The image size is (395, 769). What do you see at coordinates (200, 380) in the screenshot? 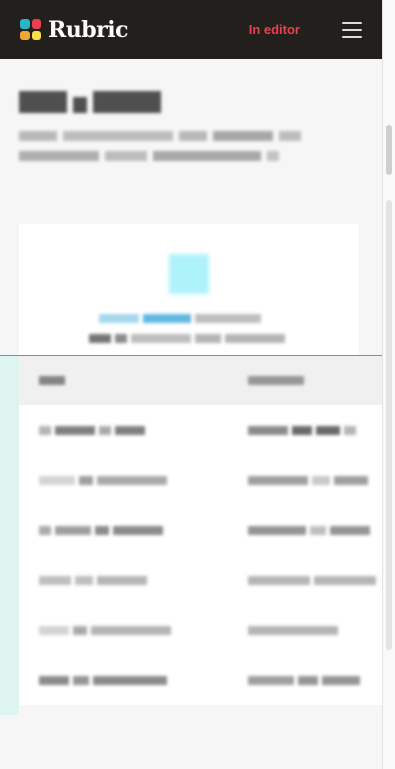
I see `table-header` at bounding box center [200, 380].